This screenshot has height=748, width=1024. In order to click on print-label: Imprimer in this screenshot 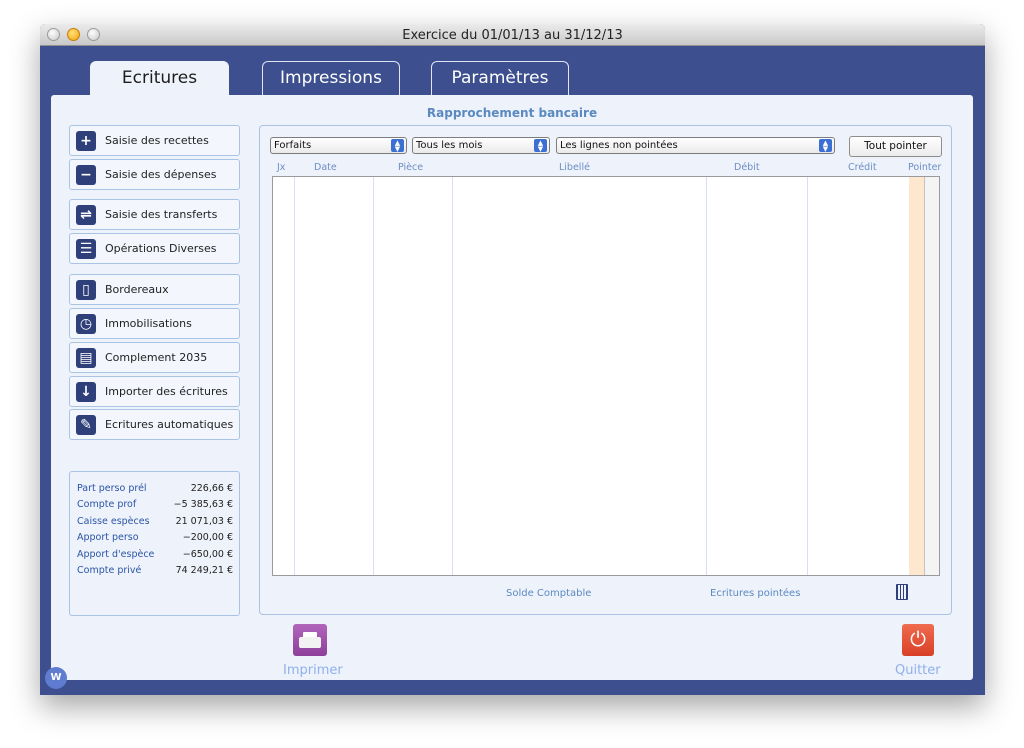, I will do `click(313, 670)`.